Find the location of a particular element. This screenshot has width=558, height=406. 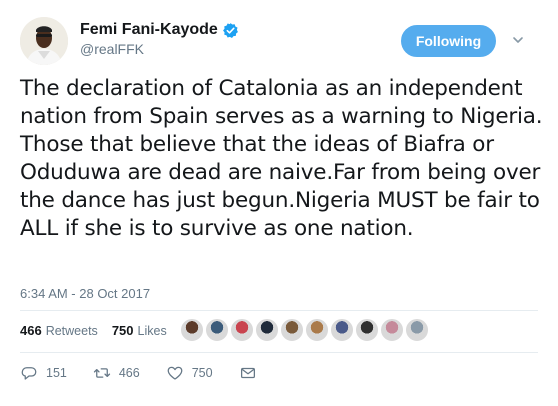

retweets-count: 466 is located at coordinates (31, 330).